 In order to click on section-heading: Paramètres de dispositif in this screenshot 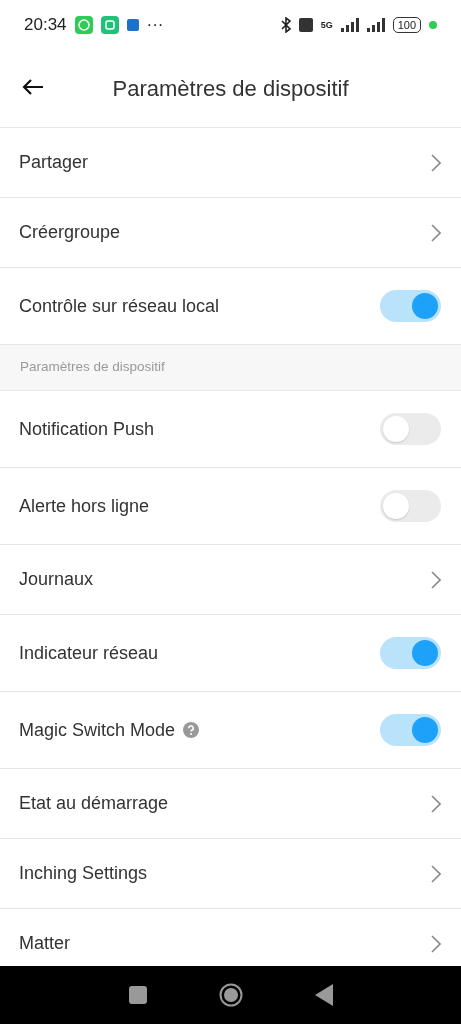, I will do `click(92, 367)`.